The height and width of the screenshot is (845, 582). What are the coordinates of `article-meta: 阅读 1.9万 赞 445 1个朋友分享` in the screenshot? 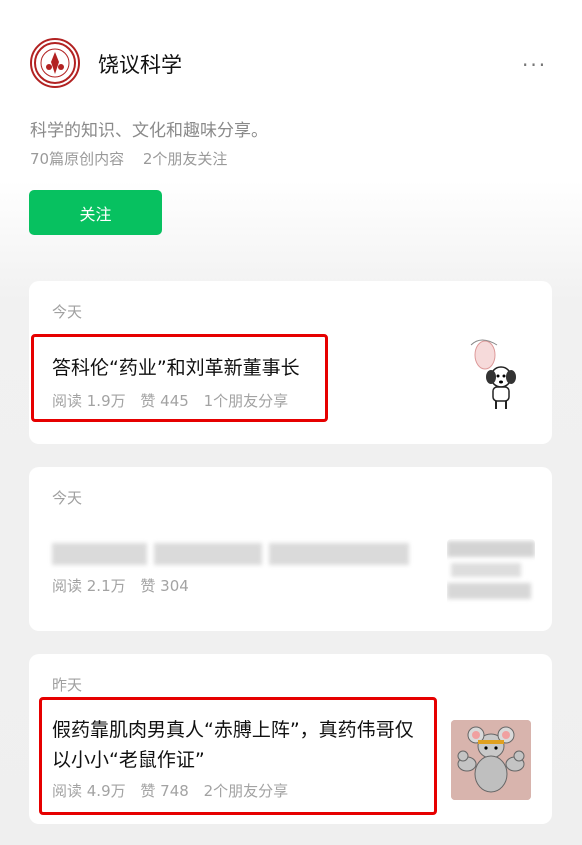 It's located at (170, 400).